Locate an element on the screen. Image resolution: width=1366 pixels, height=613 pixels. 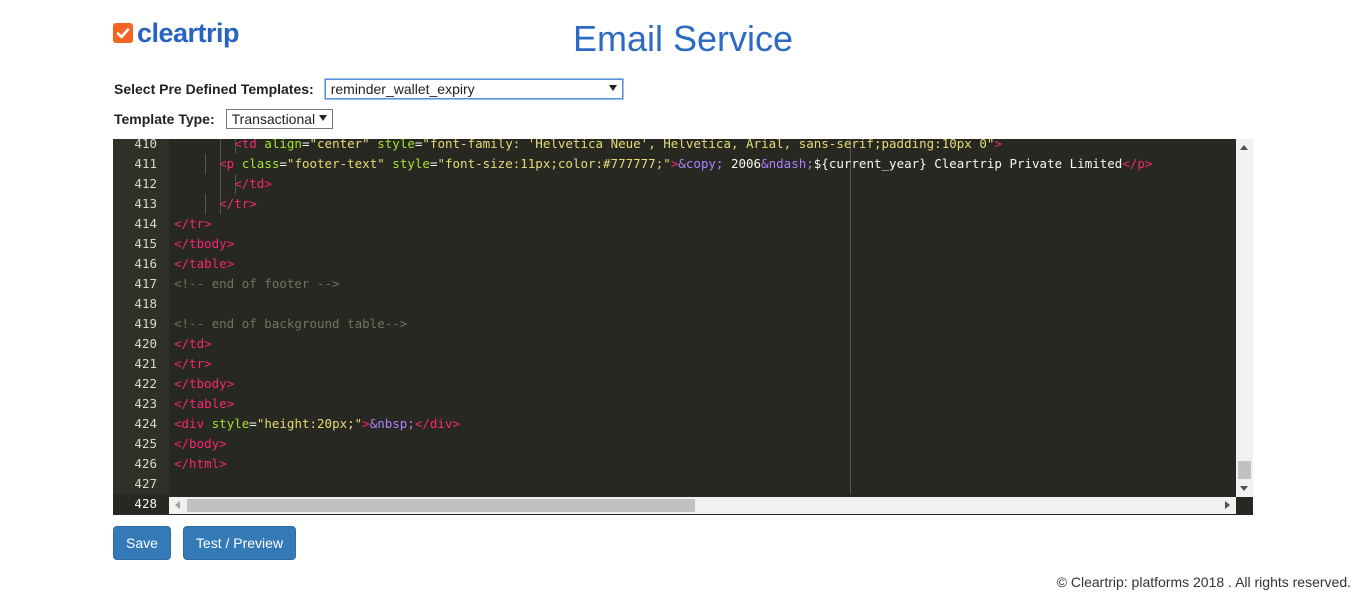
line-number: 413 is located at coordinates (145, 203).